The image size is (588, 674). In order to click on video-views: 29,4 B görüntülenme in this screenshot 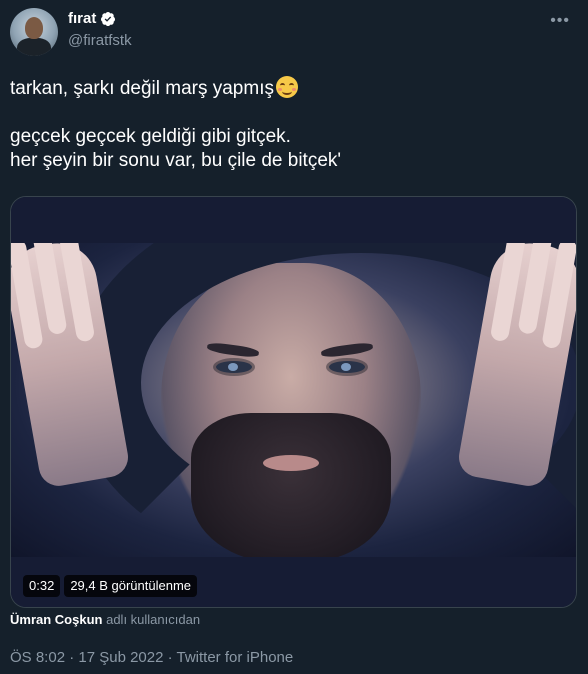, I will do `click(131, 586)`.